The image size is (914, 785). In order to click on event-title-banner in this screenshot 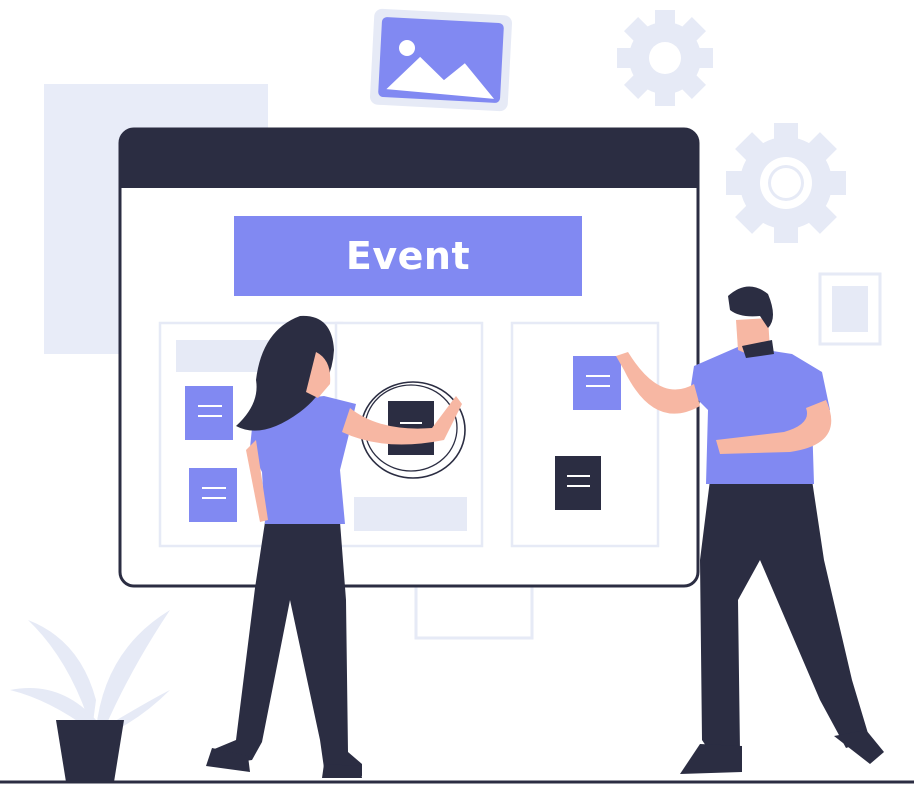, I will do `click(408, 256)`.